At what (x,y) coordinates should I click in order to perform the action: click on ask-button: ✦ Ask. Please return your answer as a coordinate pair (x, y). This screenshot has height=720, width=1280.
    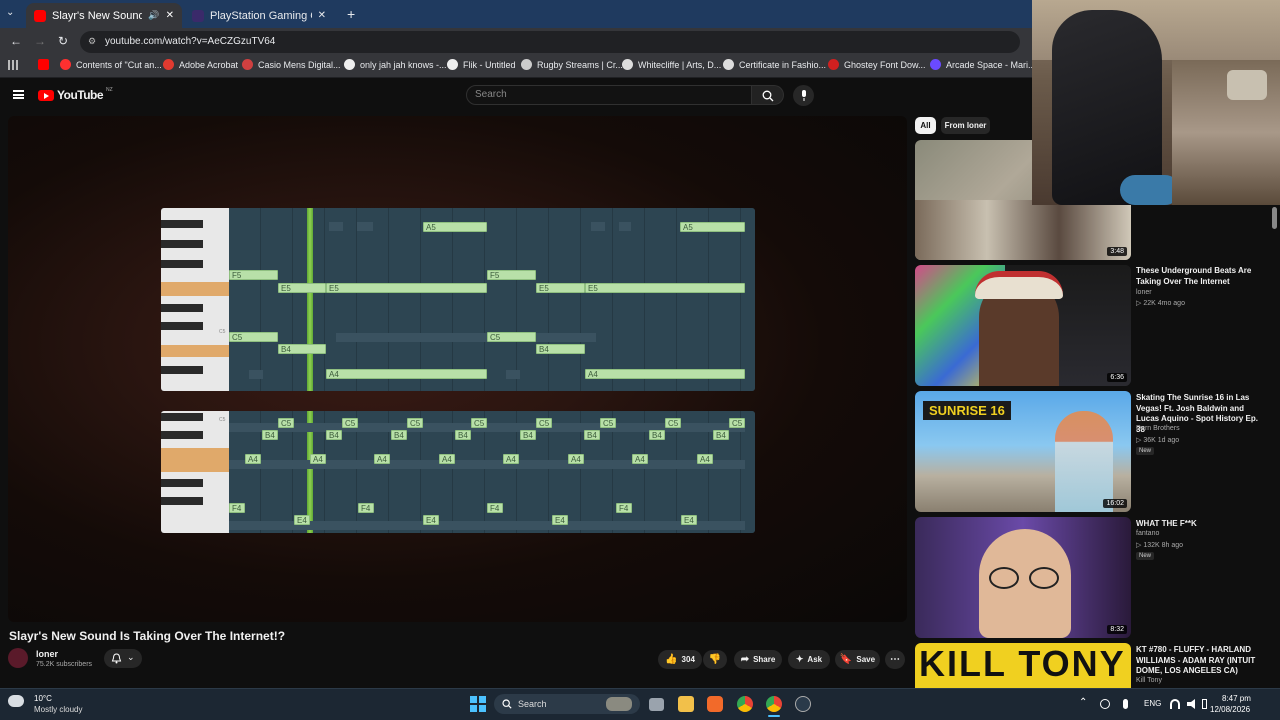
    Looking at the image, I should click on (809, 659).